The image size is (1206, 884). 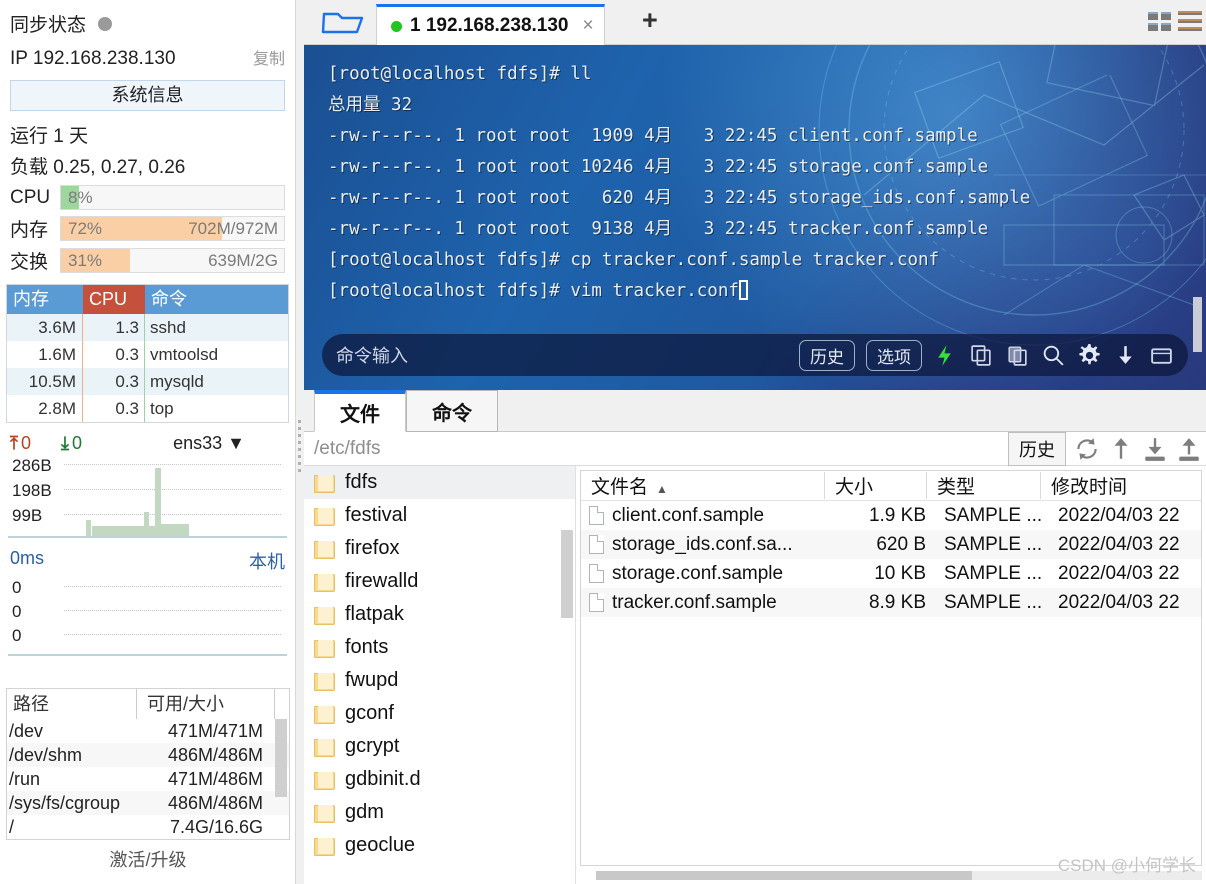 What do you see at coordinates (360, 411) in the screenshot?
I see `tab-files: 文件` at bounding box center [360, 411].